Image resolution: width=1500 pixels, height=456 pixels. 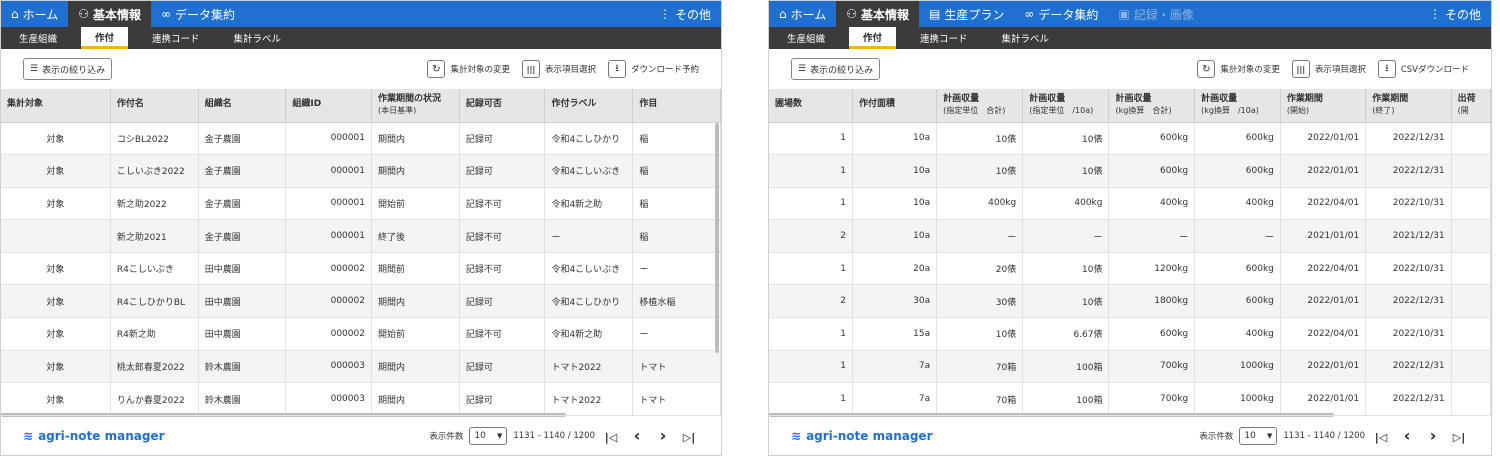 What do you see at coordinates (895, 171) in the screenshot?
I see `table-cell: 10a` at bounding box center [895, 171].